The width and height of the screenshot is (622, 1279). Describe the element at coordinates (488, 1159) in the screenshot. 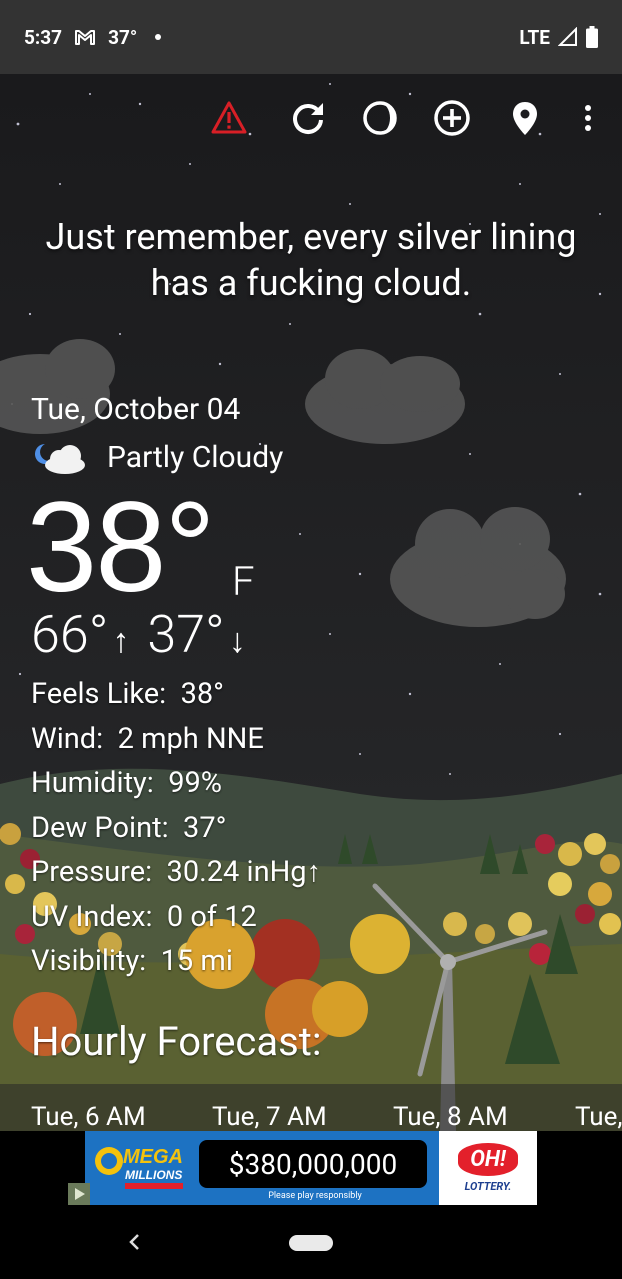

I see `oh-logo-text: OH!` at that location.